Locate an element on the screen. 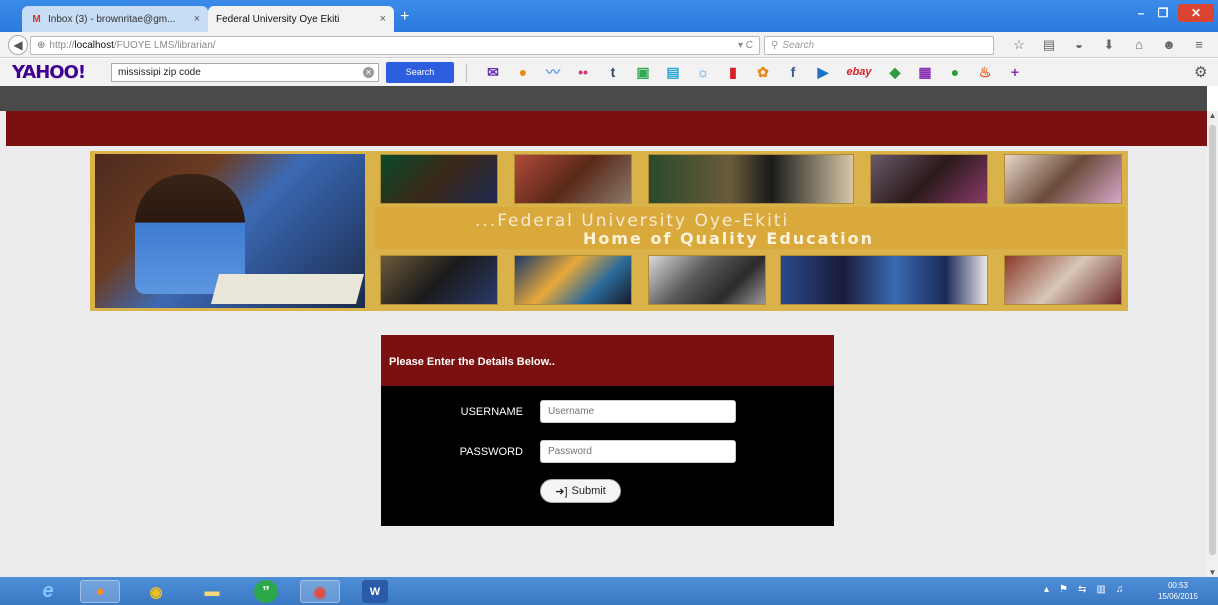  scroll-down-icon: ▼ is located at coordinates (1212, 572).